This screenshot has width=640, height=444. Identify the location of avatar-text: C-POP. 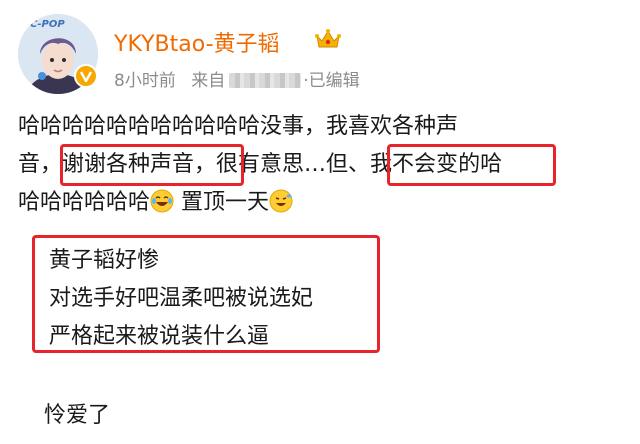
(47, 24).